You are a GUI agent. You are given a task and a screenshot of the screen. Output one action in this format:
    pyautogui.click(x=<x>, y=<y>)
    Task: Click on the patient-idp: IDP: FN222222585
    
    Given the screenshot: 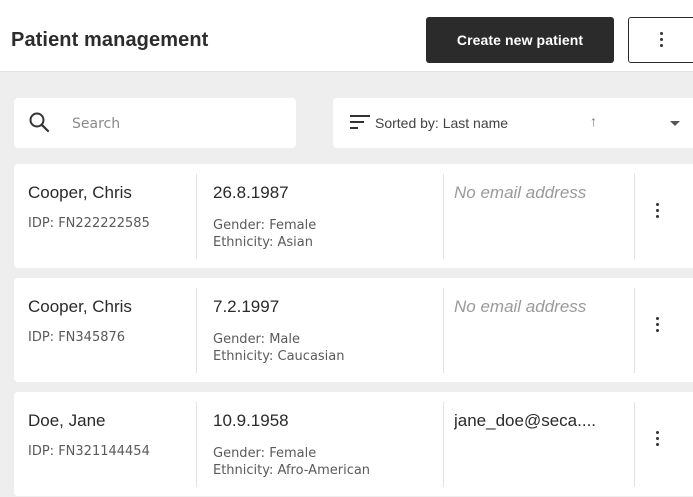 What is the action you would take?
    pyautogui.click(x=89, y=223)
    